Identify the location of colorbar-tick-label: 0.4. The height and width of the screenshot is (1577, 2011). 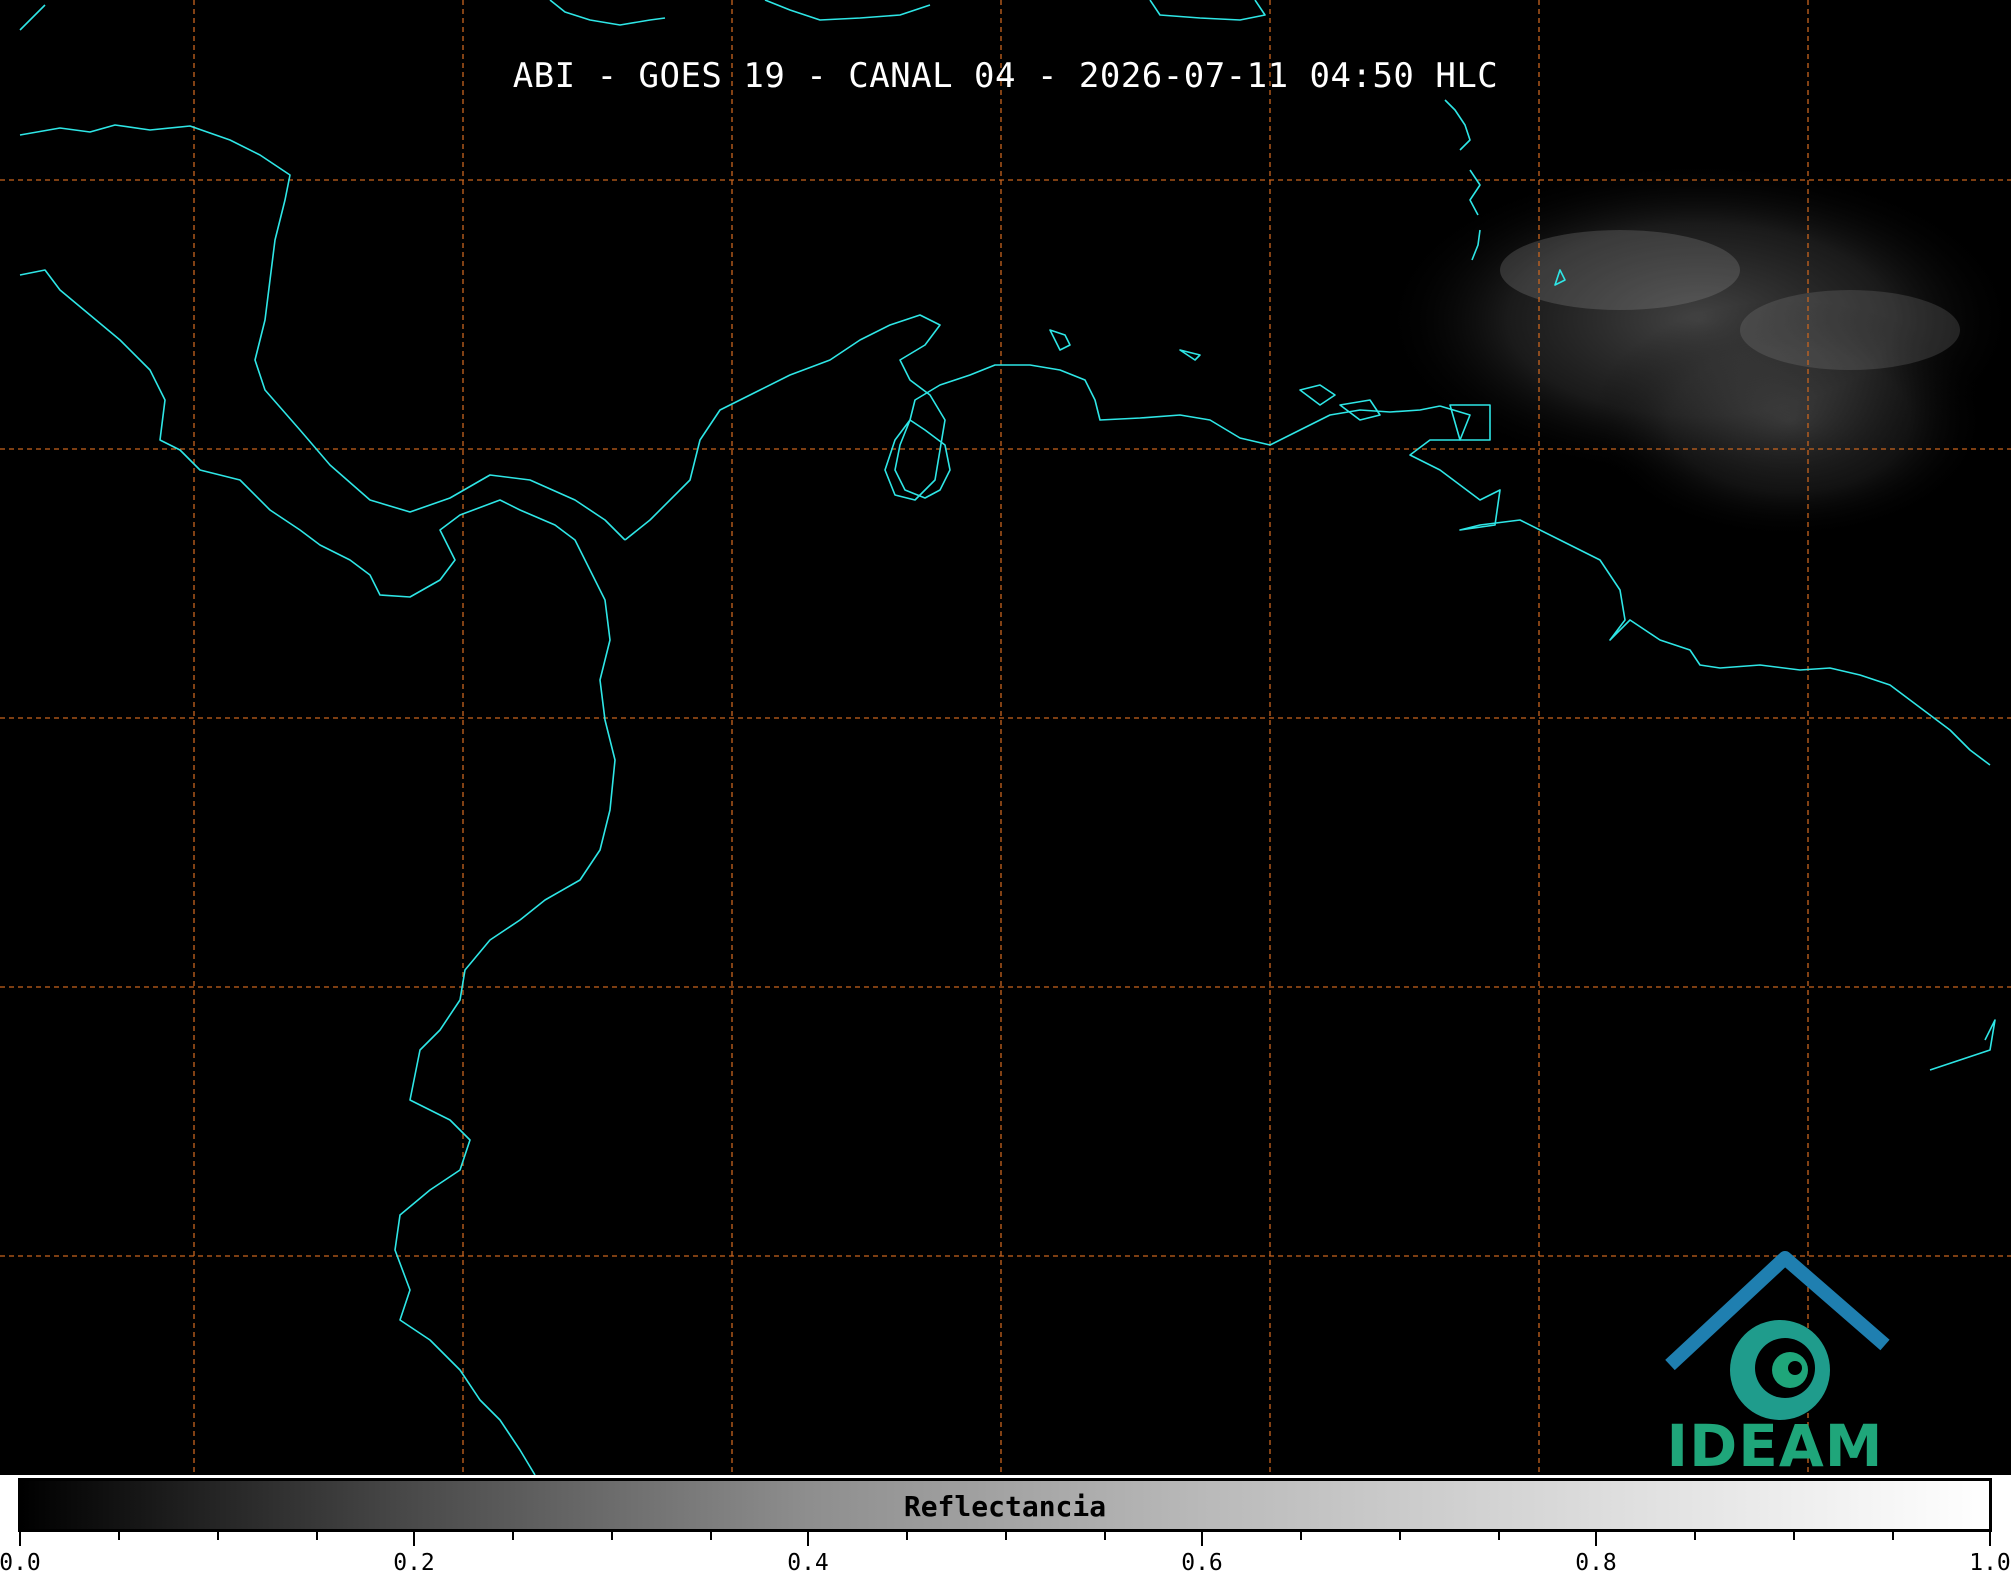
(808, 1563).